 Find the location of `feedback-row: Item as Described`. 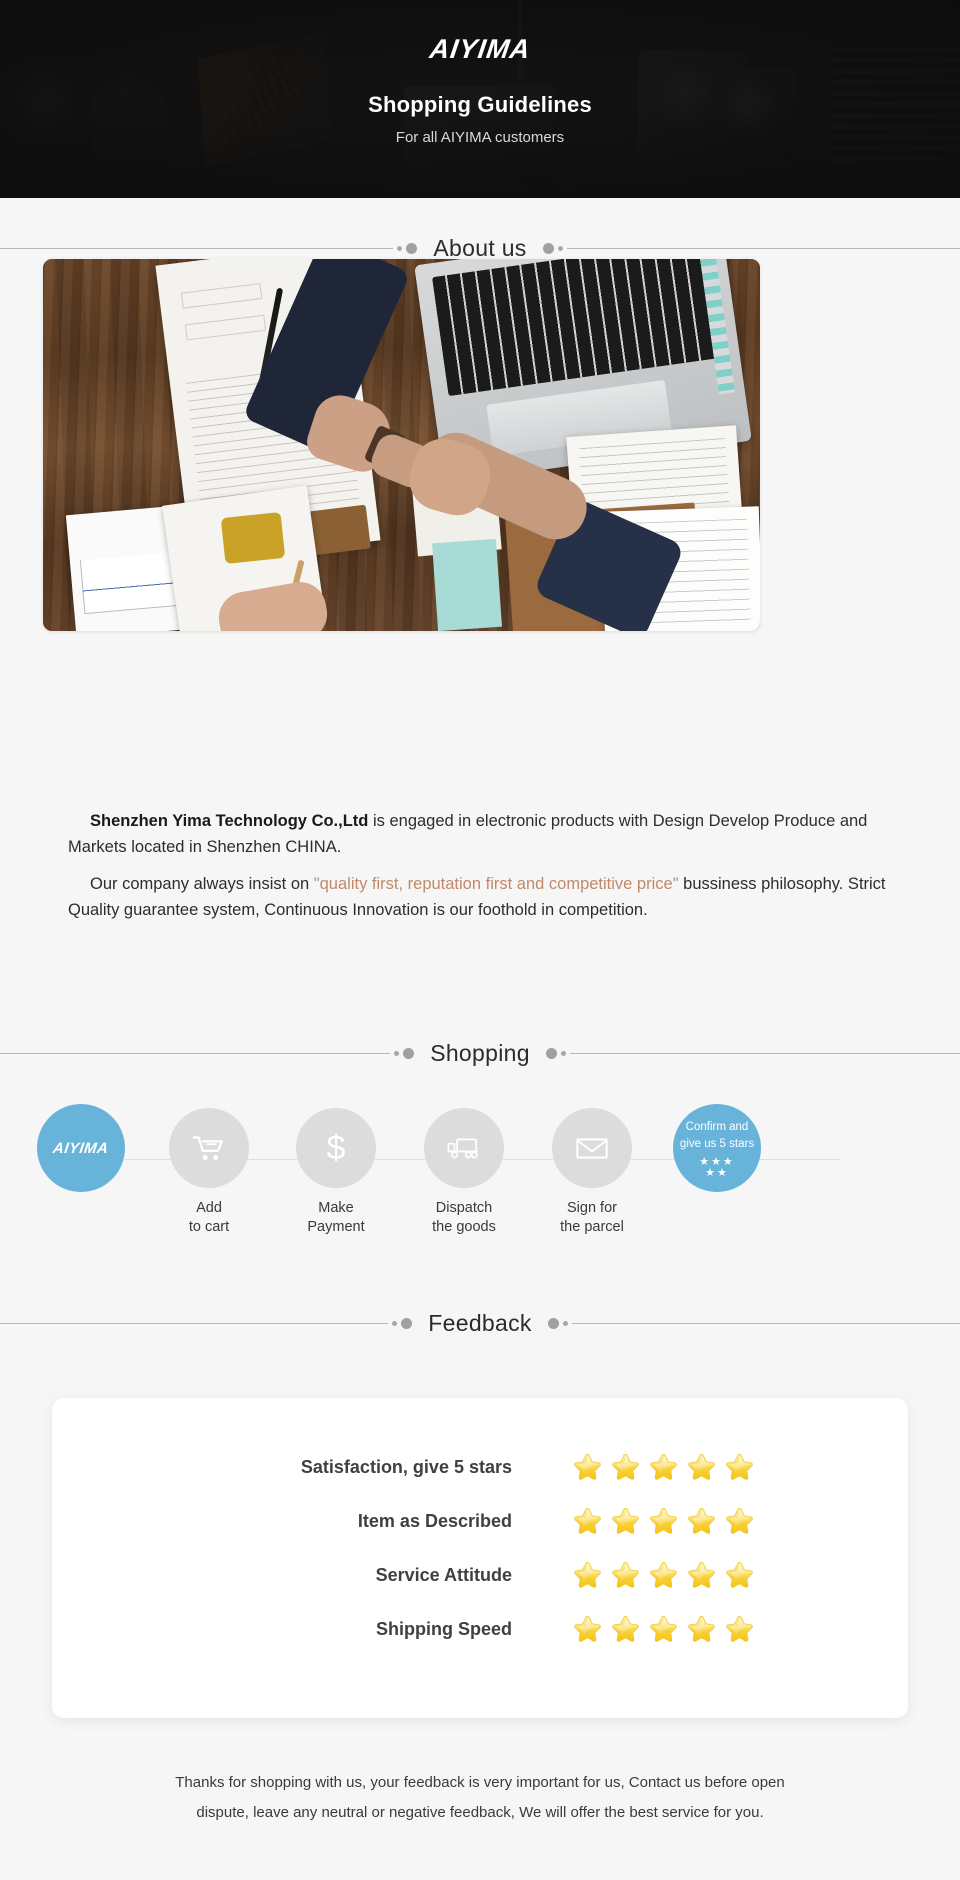

feedback-row: Item as Described is located at coordinates (480, 1521).